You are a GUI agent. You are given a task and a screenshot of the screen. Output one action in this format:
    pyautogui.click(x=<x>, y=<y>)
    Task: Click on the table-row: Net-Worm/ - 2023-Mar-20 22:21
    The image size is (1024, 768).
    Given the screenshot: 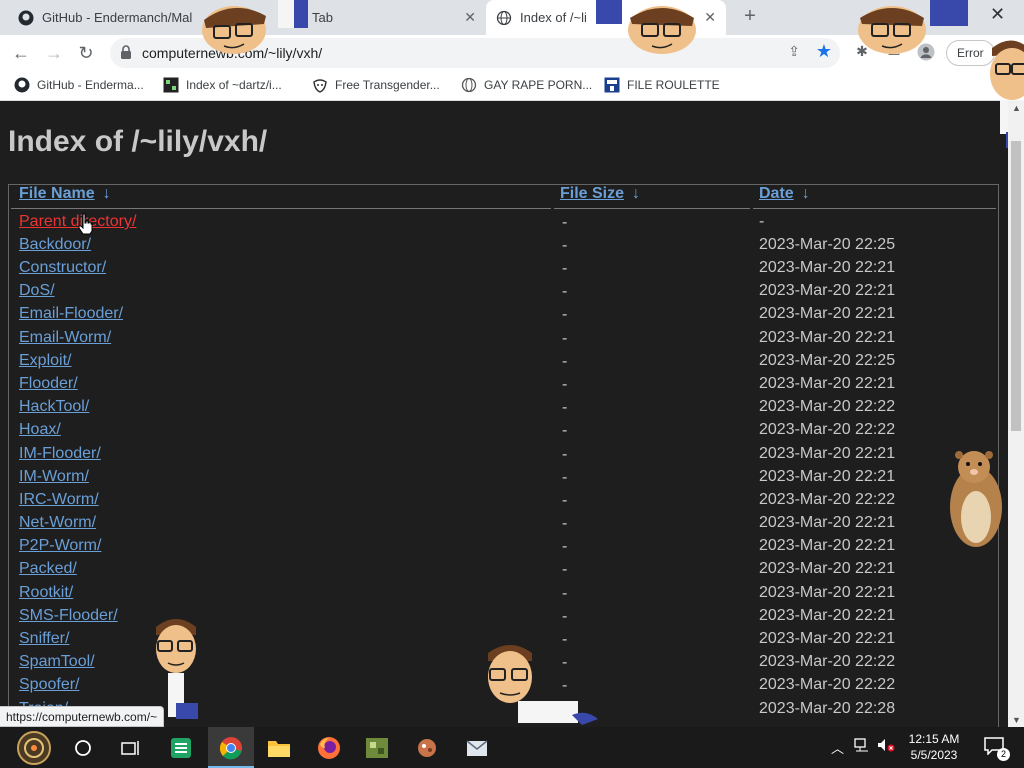 What is the action you would take?
    pyautogui.click(x=503, y=522)
    